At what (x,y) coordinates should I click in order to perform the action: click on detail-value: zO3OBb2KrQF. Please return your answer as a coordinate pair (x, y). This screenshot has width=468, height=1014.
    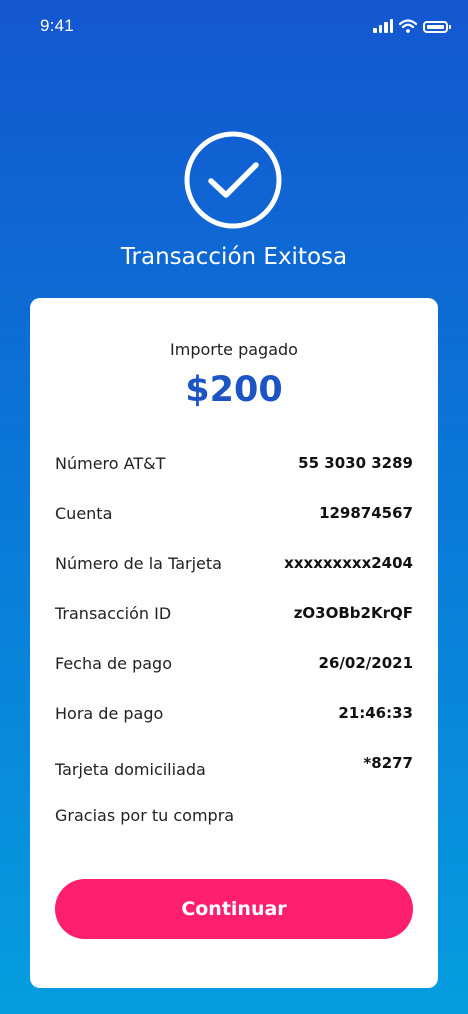
    Looking at the image, I should click on (353, 613).